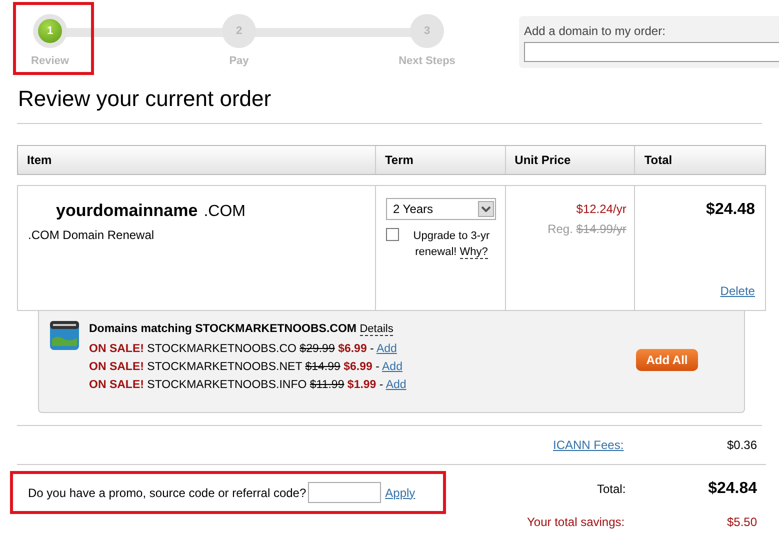 The width and height of the screenshot is (779, 545). What do you see at coordinates (345, 492) in the screenshot?
I see `promo-code-input` at bounding box center [345, 492].